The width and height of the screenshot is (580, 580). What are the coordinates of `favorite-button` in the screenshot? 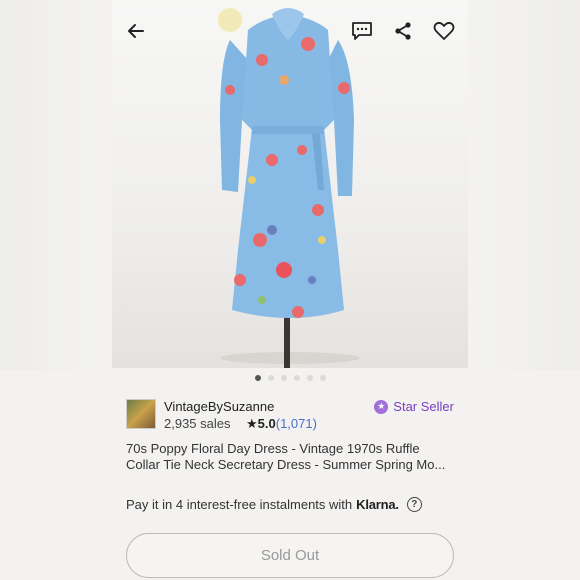 It's located at (444, 31).